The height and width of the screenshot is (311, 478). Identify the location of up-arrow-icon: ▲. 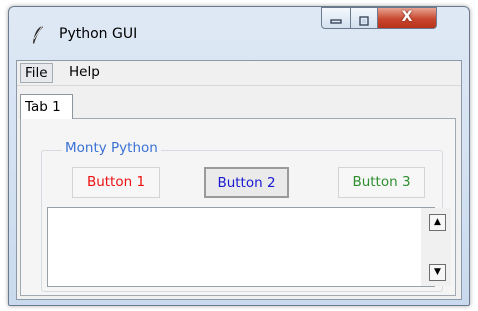
(437, 222).